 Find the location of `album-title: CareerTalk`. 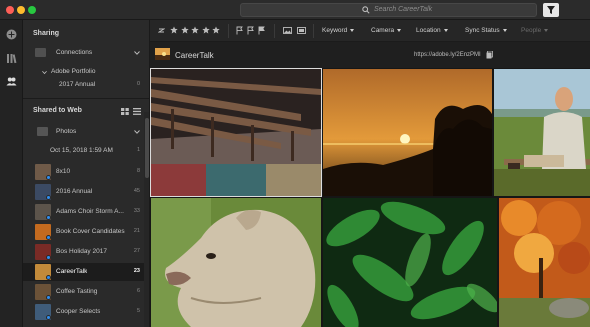

album-title: CareerTalk is located at coordinates (194, 55).